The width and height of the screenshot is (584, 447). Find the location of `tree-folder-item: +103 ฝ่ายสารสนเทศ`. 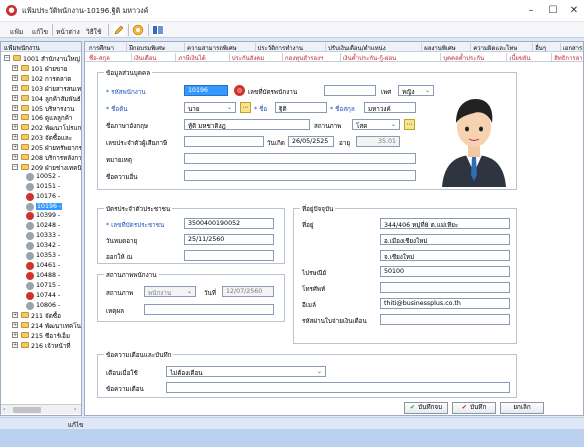

tree-folder-item: +103 ฝ่ายสารสนเทศ is located at coordinates (41, 88).